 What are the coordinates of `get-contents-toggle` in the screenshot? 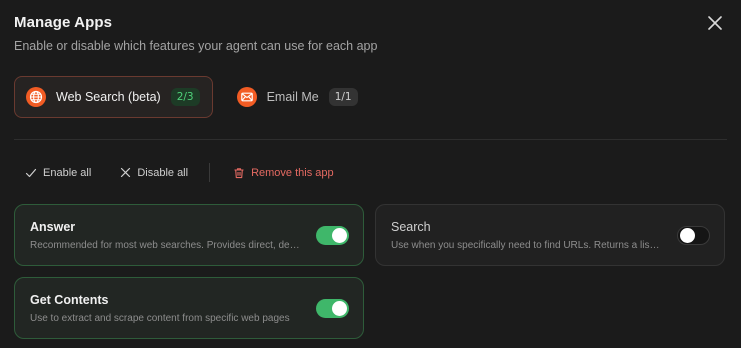 It's located at (332, 308).